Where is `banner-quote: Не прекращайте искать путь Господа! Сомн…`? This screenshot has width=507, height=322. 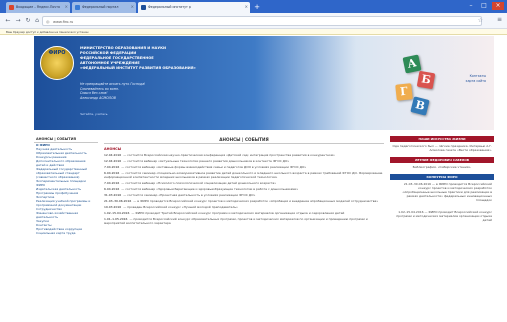
banner-quote: Не прекращайте искать путь Господа! Сомн… is located at coordinates (140, 91).